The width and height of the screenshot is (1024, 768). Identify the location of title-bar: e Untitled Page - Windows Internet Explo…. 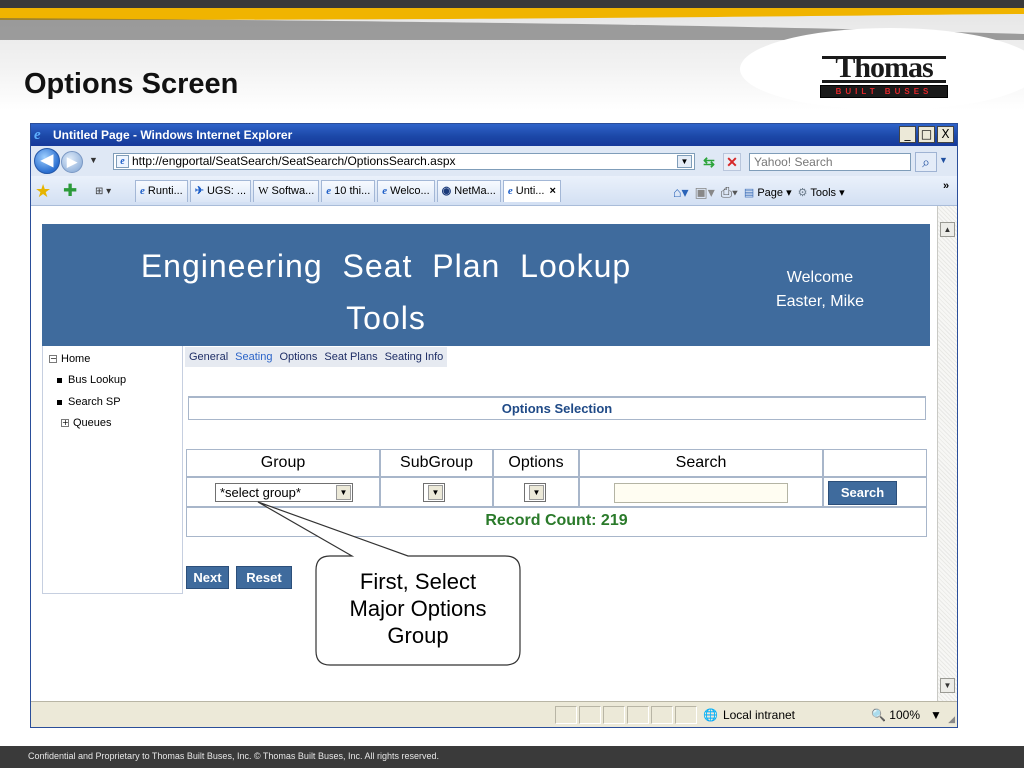
(494, 135).